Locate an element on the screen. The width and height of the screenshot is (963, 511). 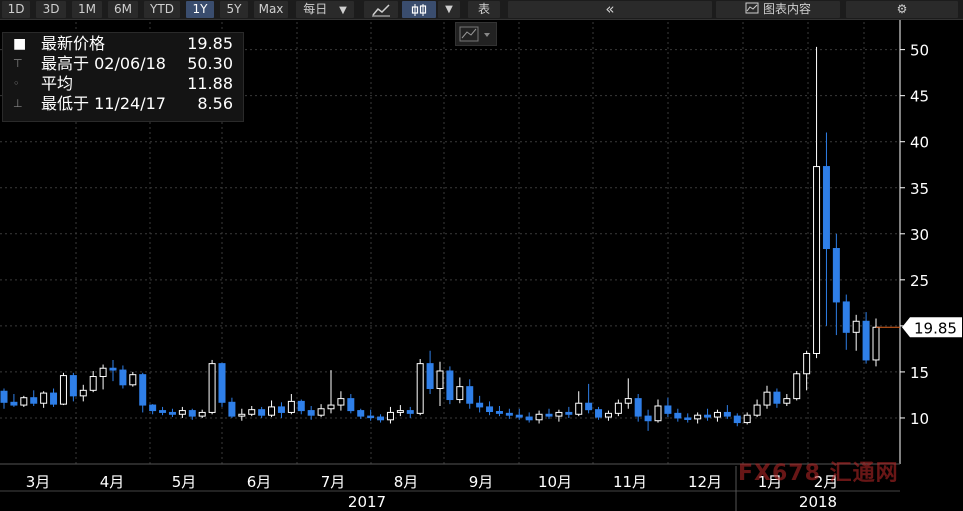
year-label: 2017 is located at coordinates (367, 502).